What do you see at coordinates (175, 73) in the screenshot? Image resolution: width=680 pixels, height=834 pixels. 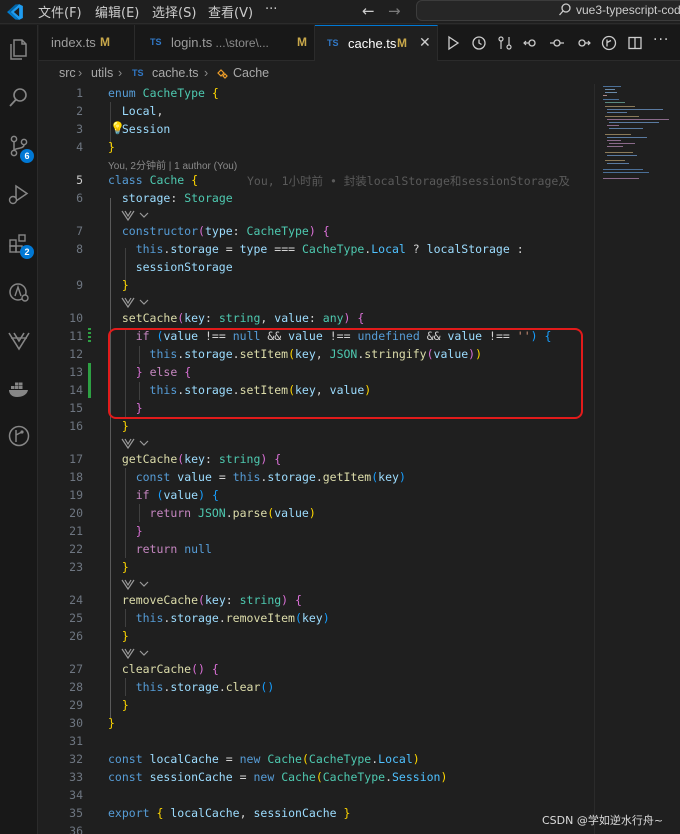 I see `breadcrumb-file: cache.ts` at bounding box center [175, 73].